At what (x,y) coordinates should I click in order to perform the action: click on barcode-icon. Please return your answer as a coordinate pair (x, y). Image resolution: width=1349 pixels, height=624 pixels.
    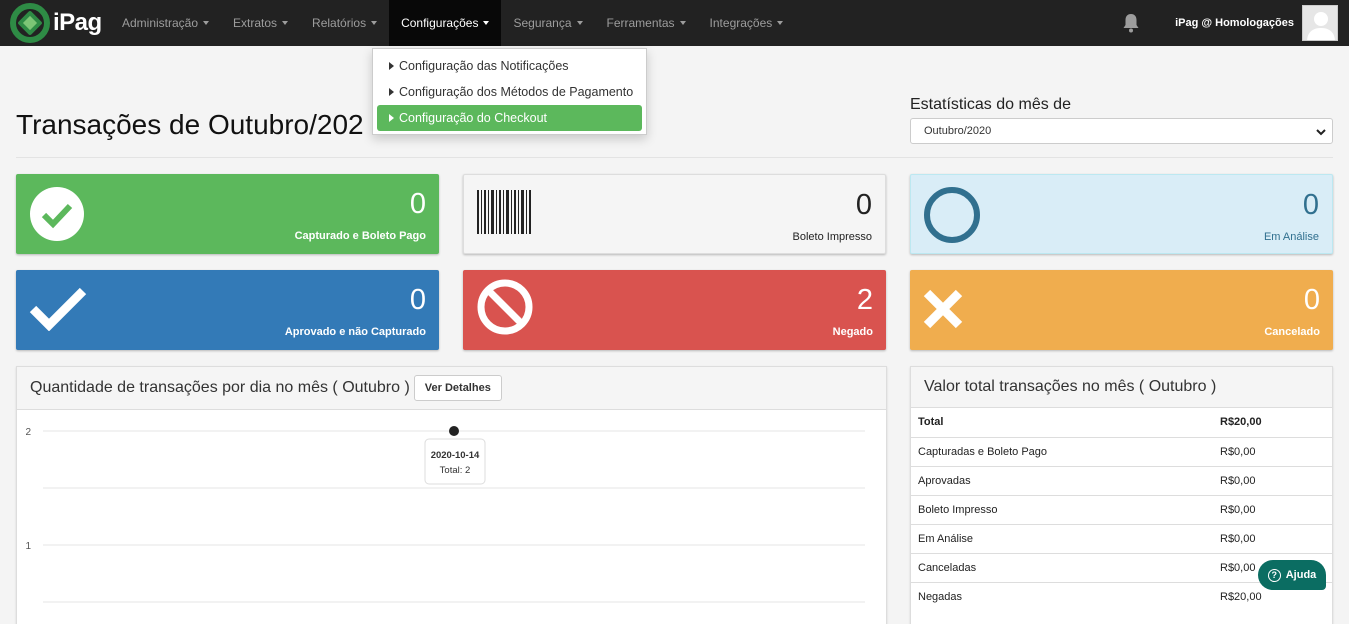
    Looking at the image, I should click on (504, 212).